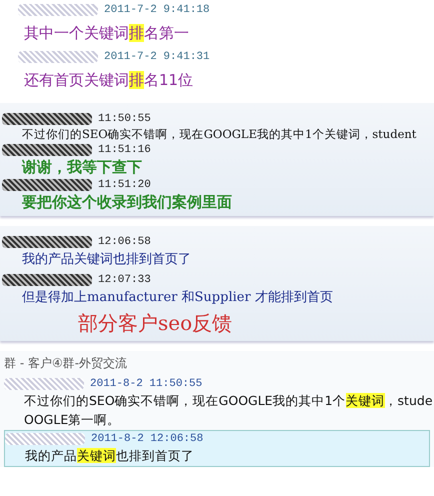 The height and width of the screenshot is (496, 434). Describe the element at coordinates (81, 167) in the screenshot. I see `message-text: 谢谢，我等下查下` at that location.